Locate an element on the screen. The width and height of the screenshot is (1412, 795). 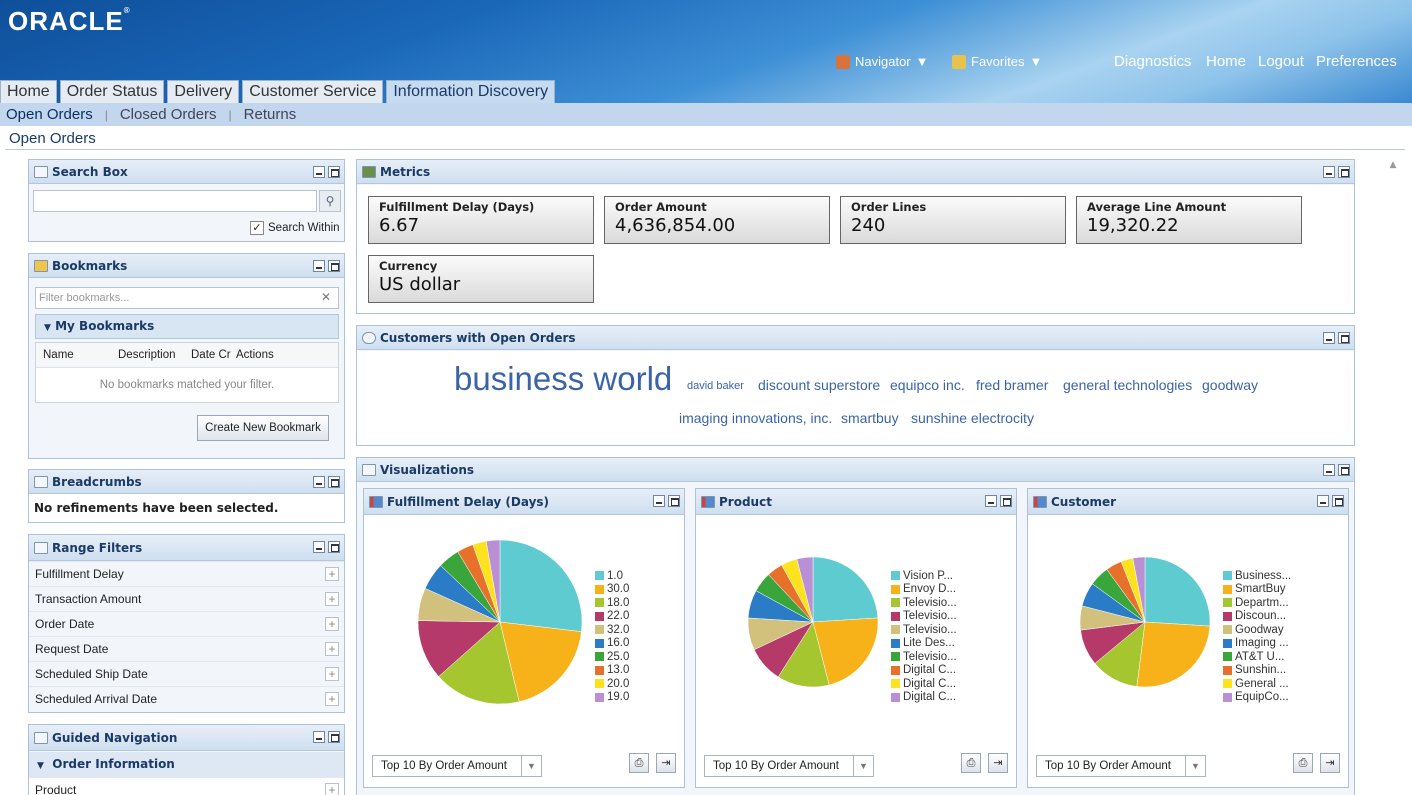
legend-item: 22.0 is located at coordinates (612, 617).